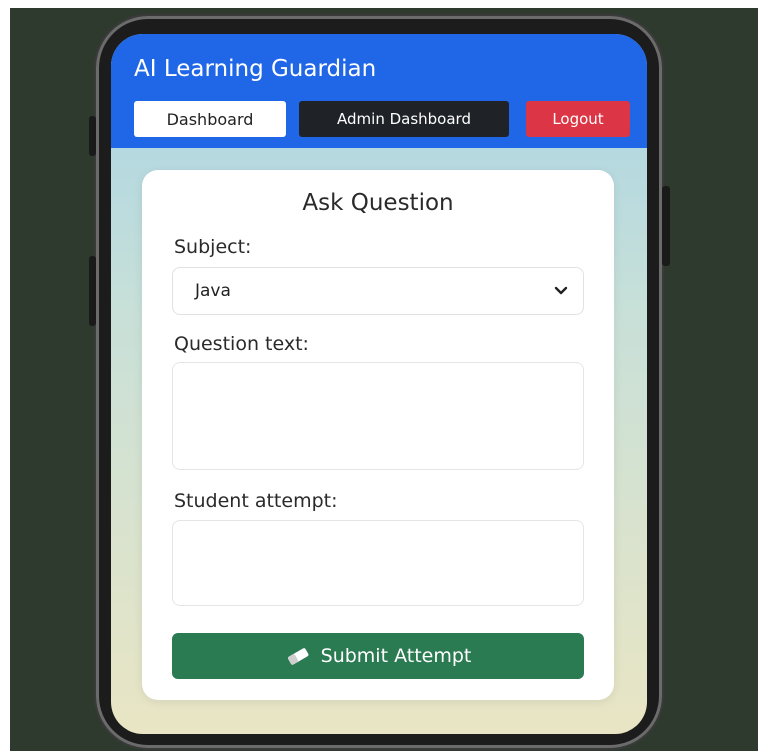  I want to click on subject-label: Subject:, so click(213, 247).